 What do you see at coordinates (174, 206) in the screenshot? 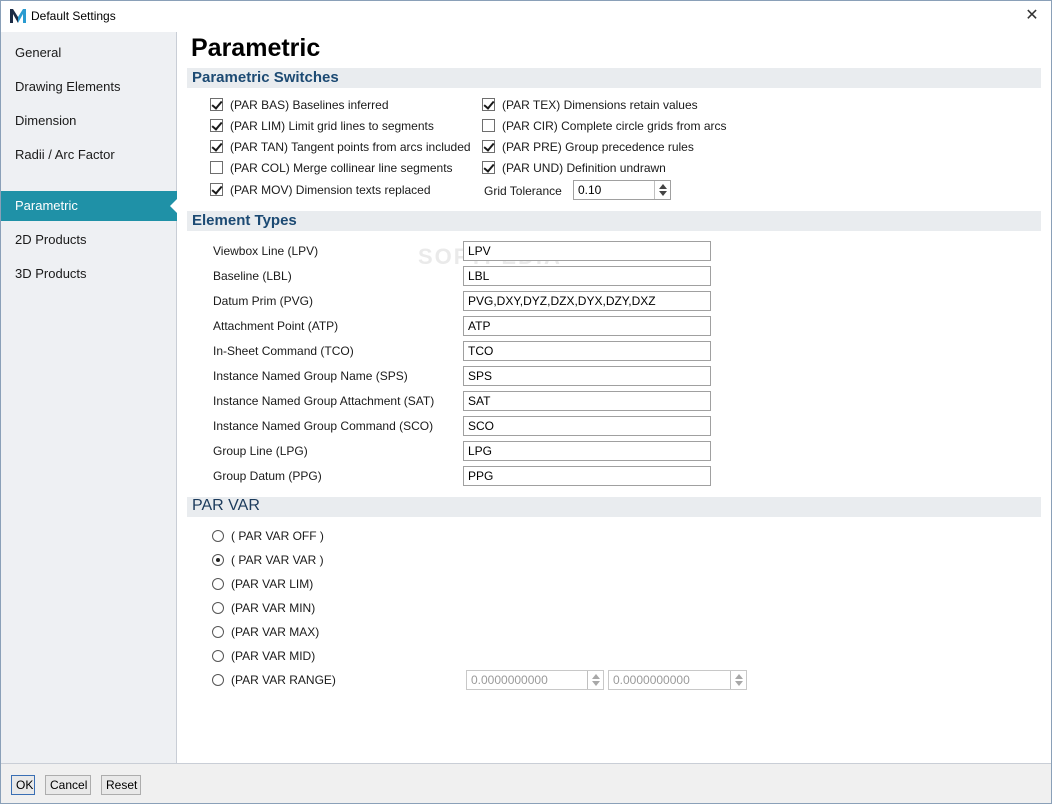
I see `active-pointer-icon` at bounding box center [174, 206].